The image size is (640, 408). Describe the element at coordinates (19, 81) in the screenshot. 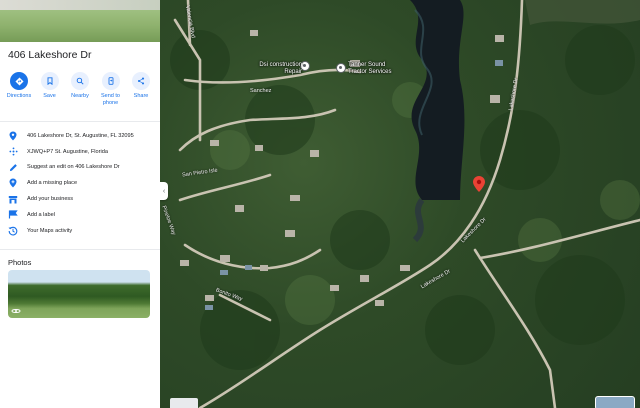

I see `directions-icon` at that location.